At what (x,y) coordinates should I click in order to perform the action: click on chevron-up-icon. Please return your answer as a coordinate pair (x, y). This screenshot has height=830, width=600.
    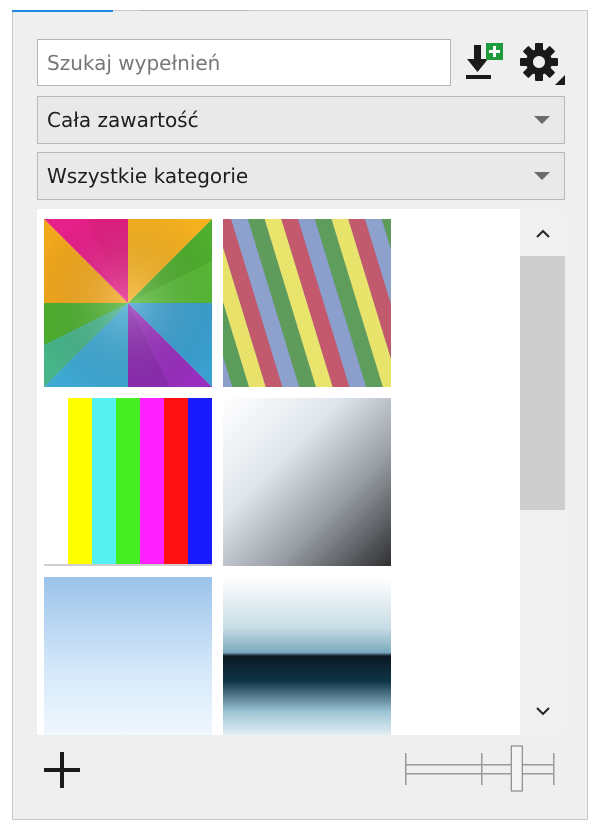
    Looking at the image, I should click on (542, 233).